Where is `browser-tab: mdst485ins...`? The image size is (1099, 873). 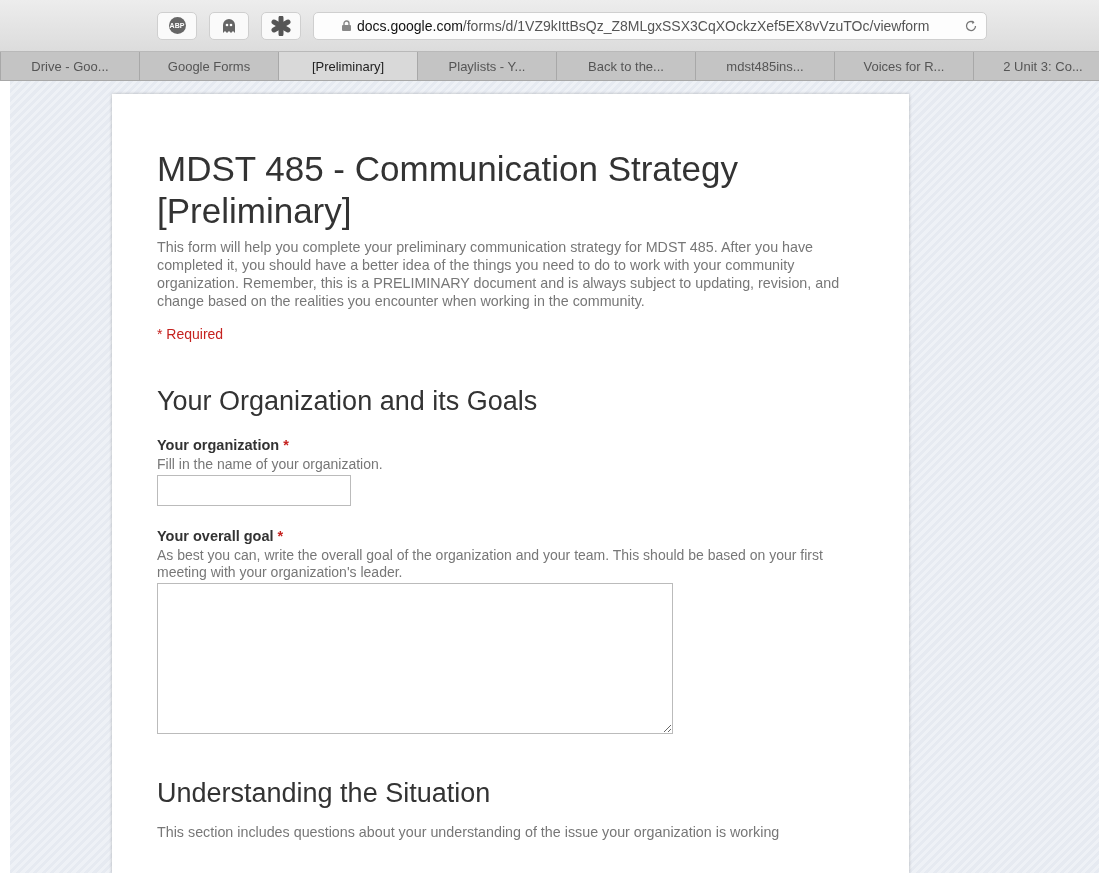
browser-tab: mdst485ins... is located at coordinates (765, 66).